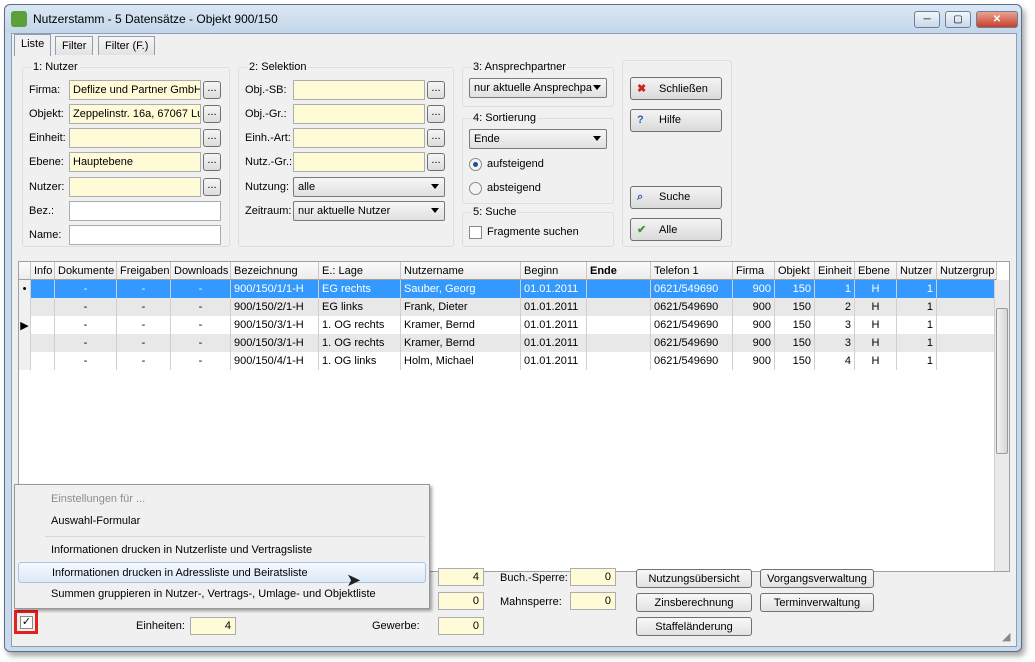  I want to click on row-marker: •, so click(25, 289).